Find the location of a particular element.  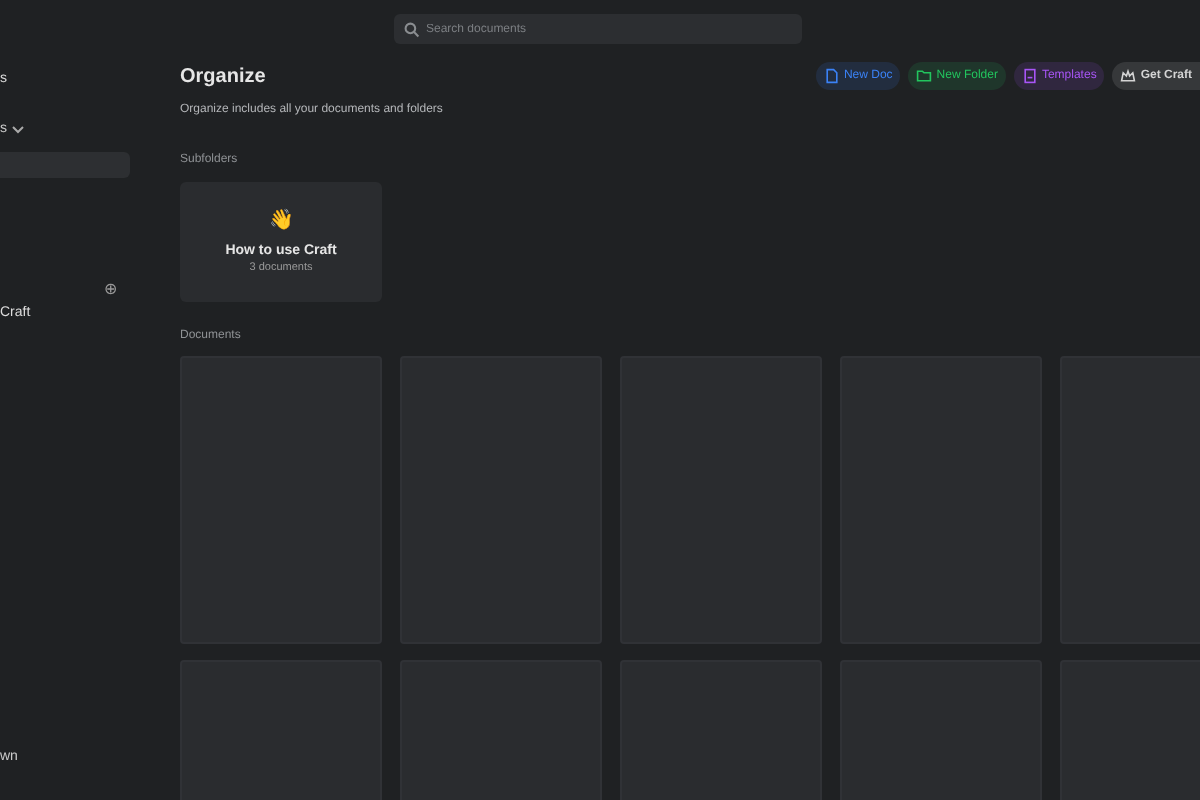

page-title: Organize is located at coordinates (223, 76).